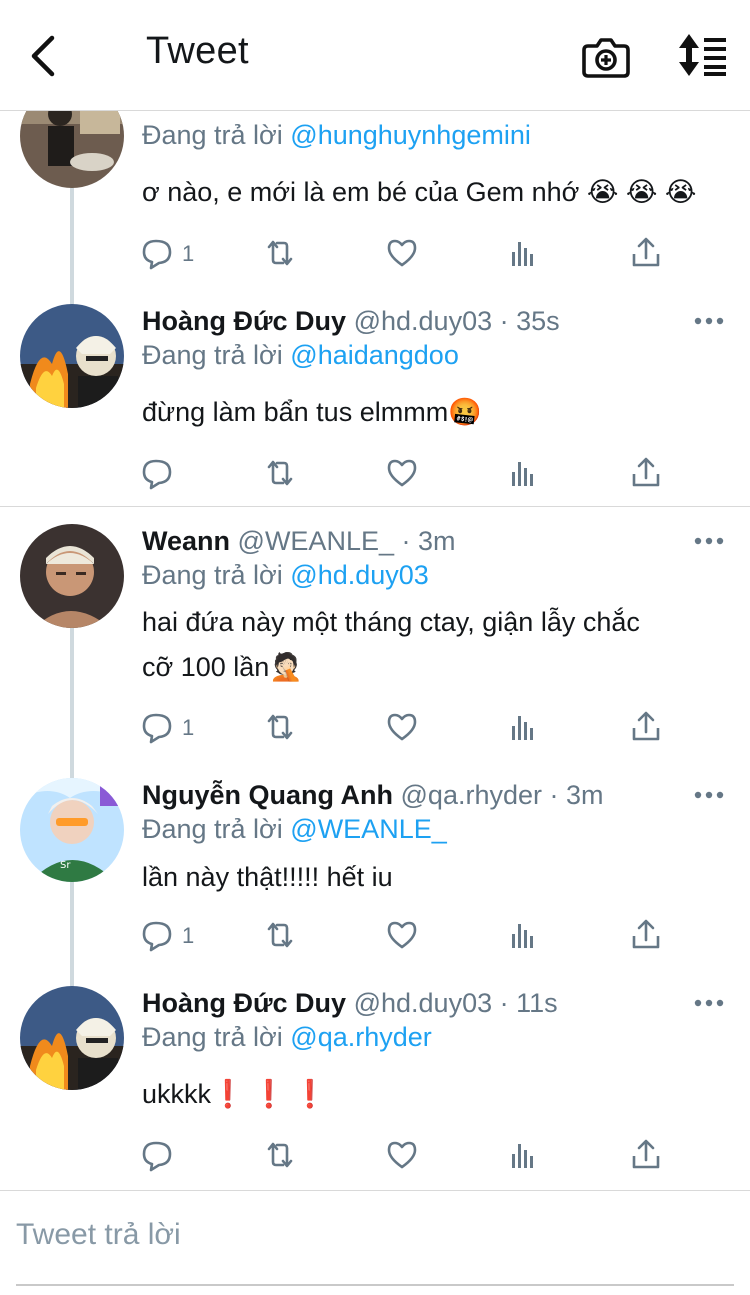 The image size is (750, 1295). I want to click on reply-indicator: Đang trả lời @WEANLE_, so click(294, 829).